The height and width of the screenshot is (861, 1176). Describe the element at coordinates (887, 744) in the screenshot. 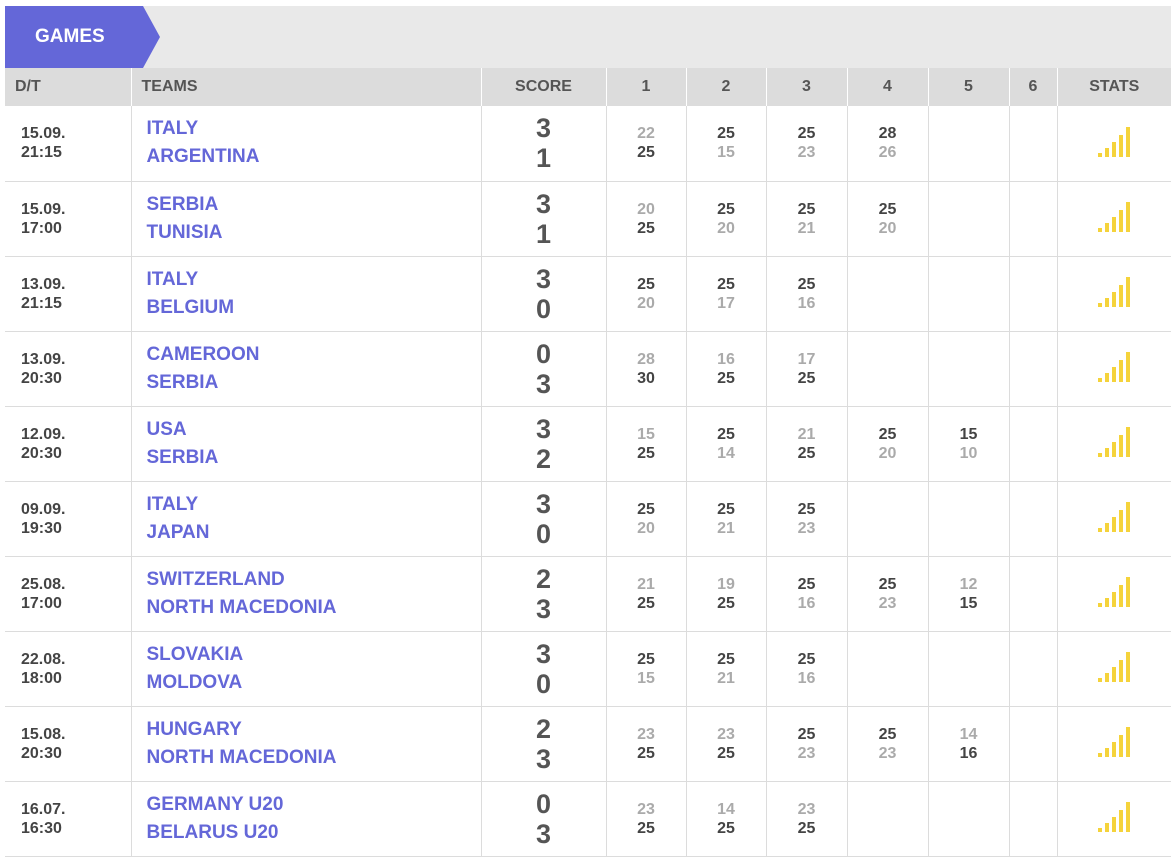

I see `set-4-cell: 25 23` at that location.